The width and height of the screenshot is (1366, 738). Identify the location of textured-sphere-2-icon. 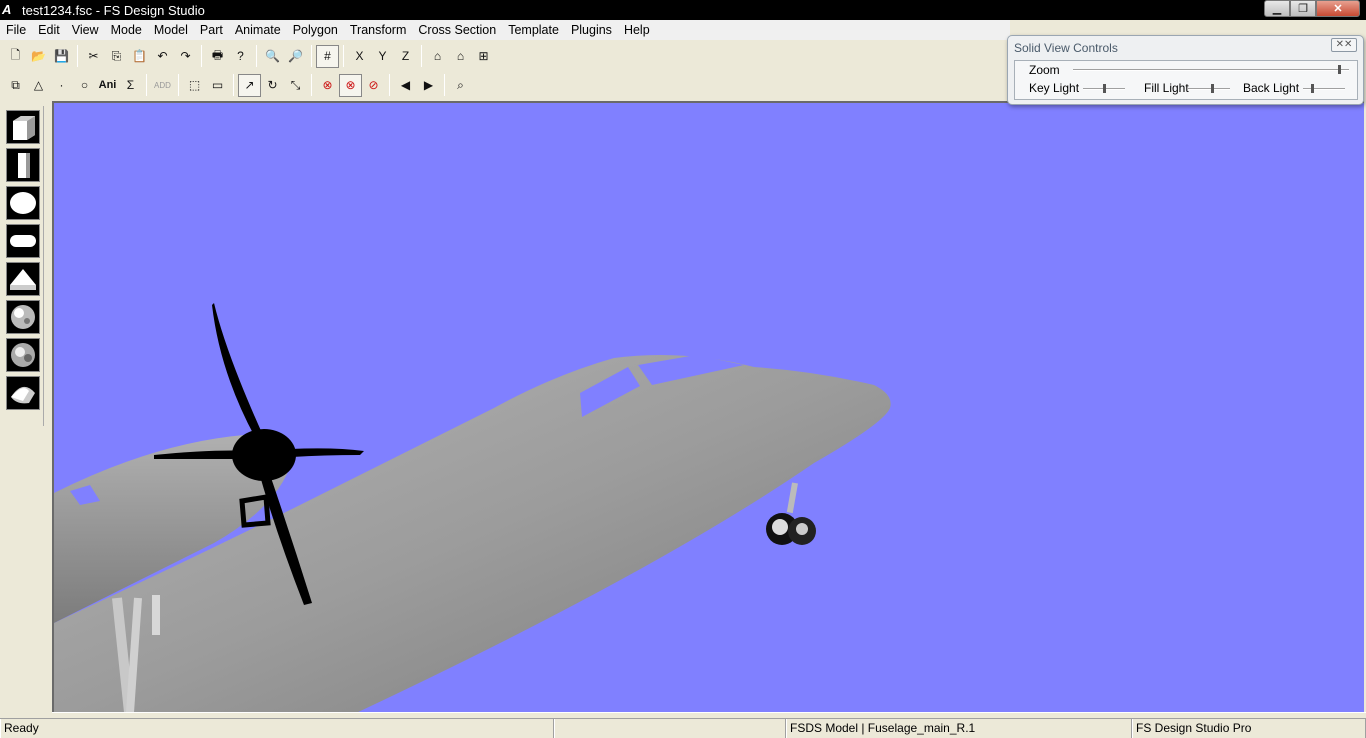
(23, 355).